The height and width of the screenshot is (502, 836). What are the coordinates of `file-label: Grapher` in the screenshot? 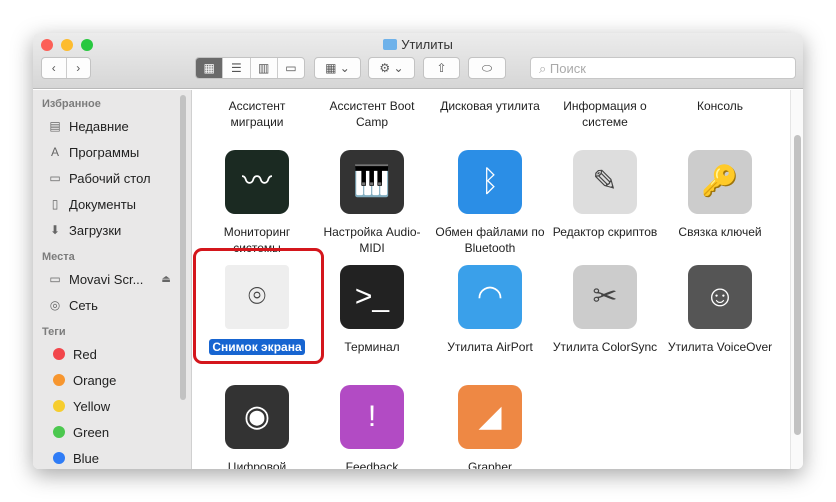 It's located at (490, 464).